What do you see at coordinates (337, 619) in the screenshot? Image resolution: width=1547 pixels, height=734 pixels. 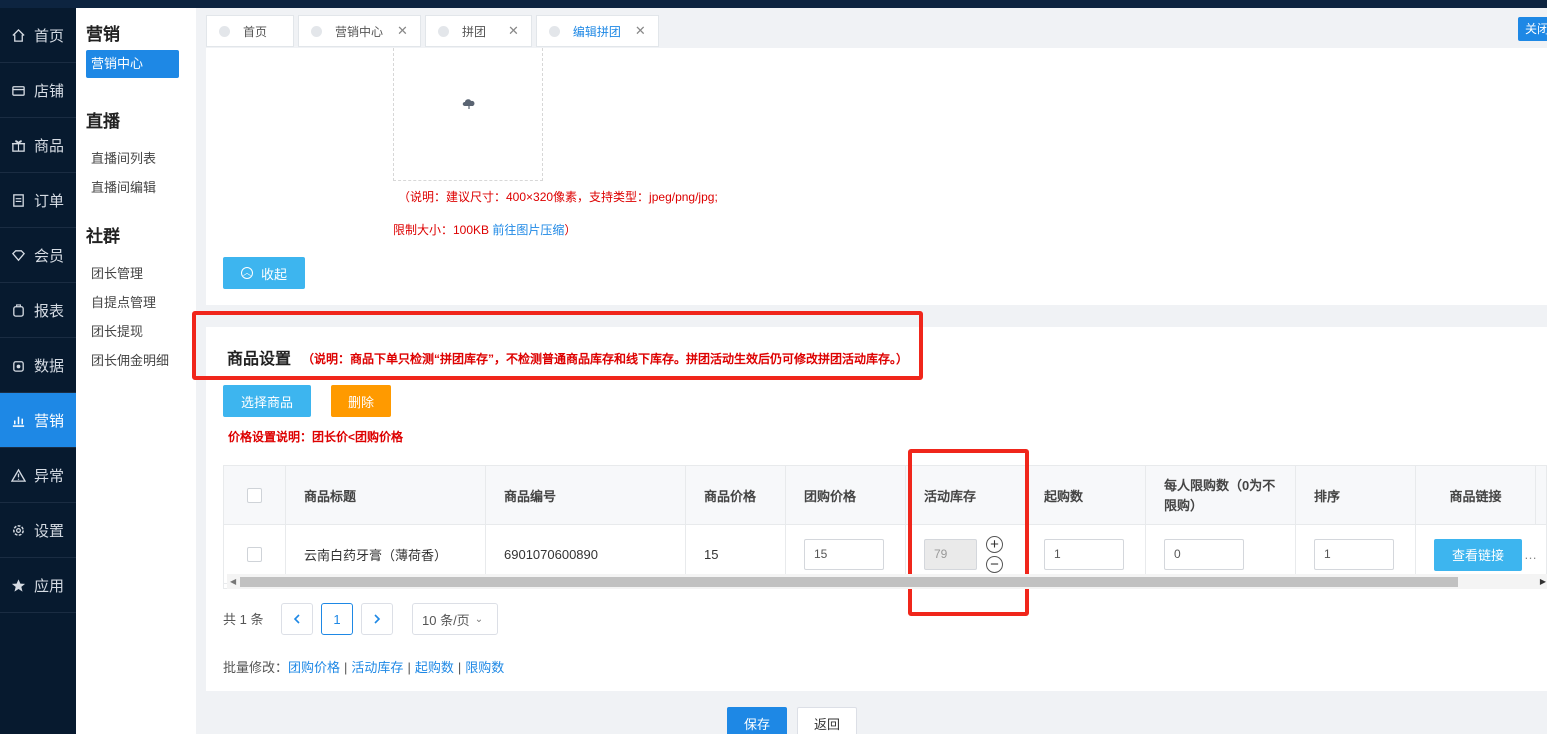 I see `page-number-button: 1` at bounding box center [337, 619].